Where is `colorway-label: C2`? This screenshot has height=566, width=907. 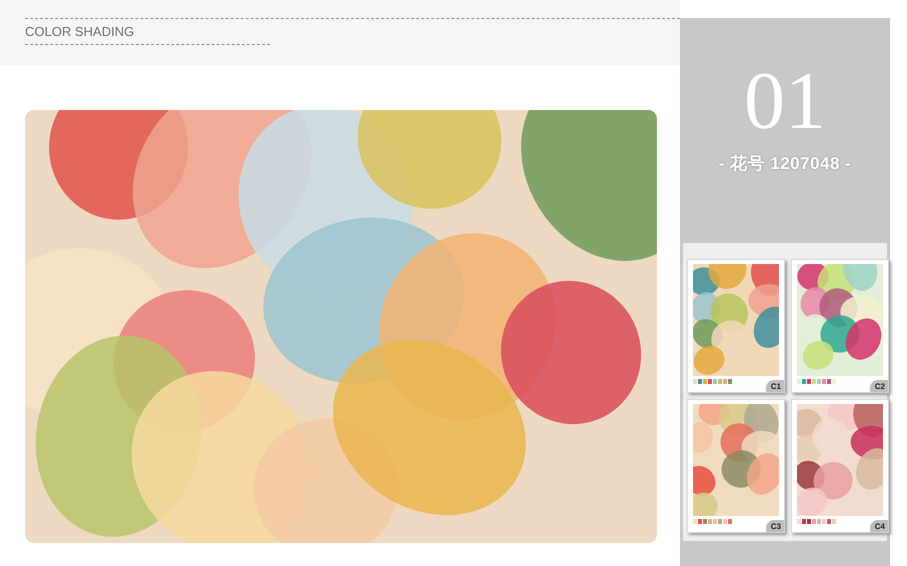 colorway-label: C2 is located at coordinates (879, 386).